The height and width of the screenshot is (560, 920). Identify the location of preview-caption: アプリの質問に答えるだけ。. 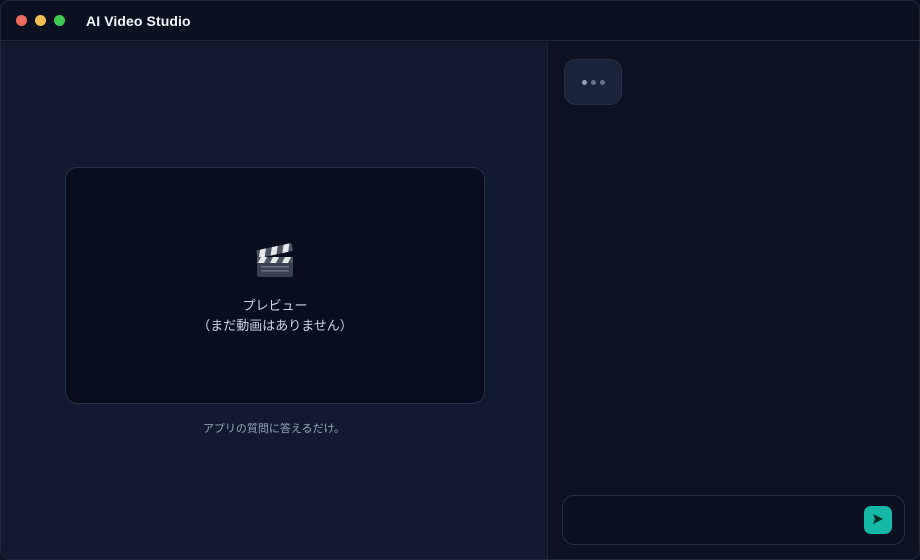
(274, 428).